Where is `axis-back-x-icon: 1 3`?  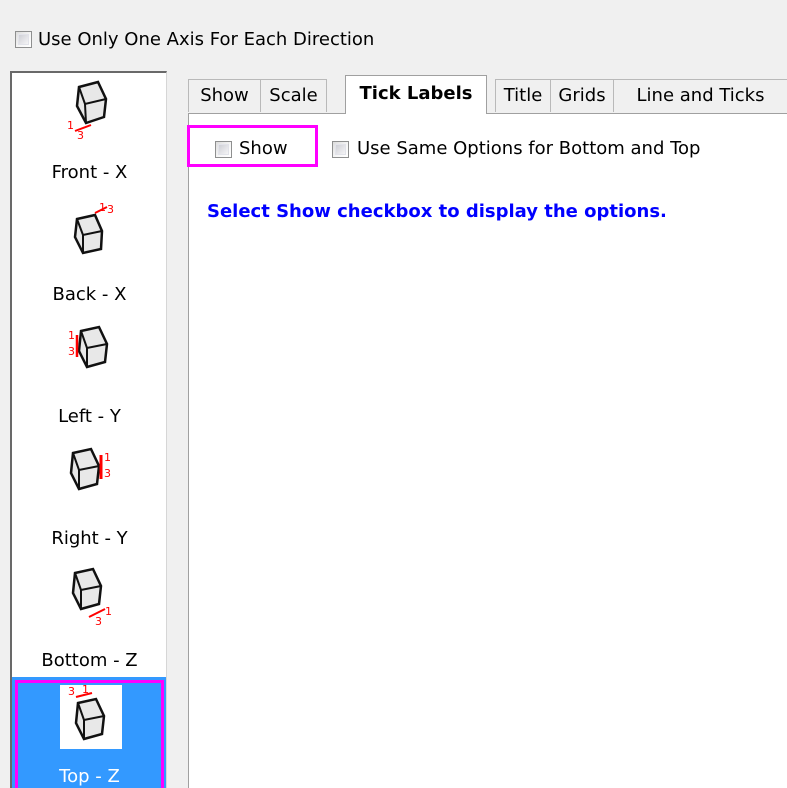
axis-back-x-icon: 1 3 is located at coordinates (93, 228).